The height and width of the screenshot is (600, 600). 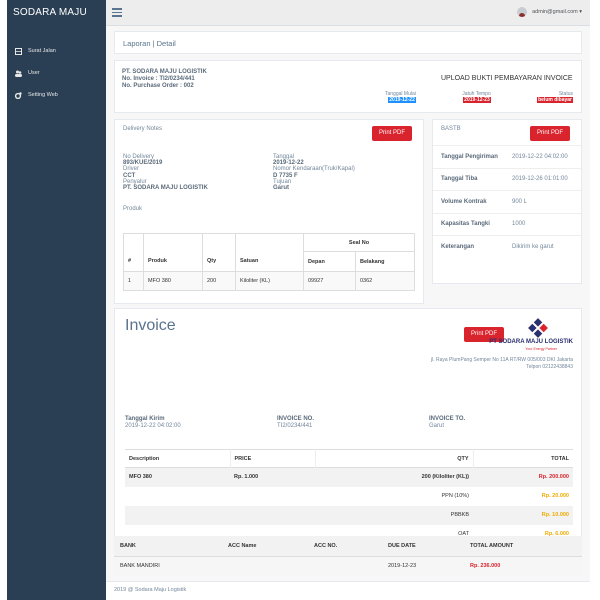 I want to click on bastb-label: Tanggal Tiba, so click(x=459, y=179).